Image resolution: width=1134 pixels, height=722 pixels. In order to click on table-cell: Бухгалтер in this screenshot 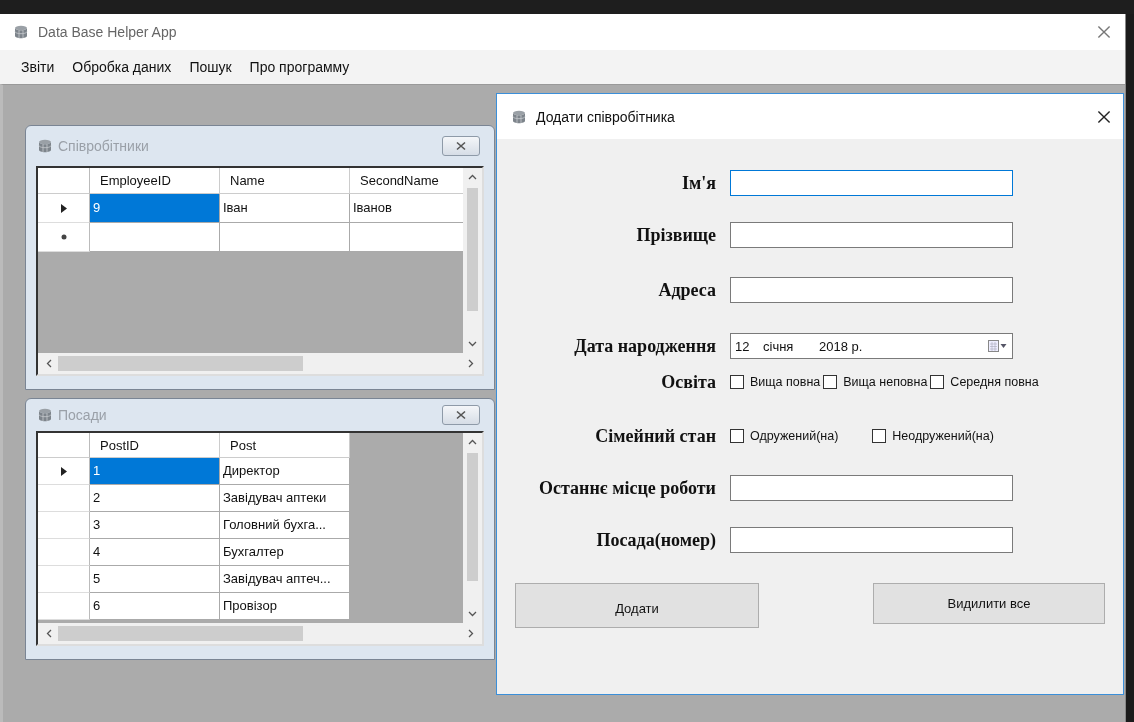, I will do `click(285, 552)`.